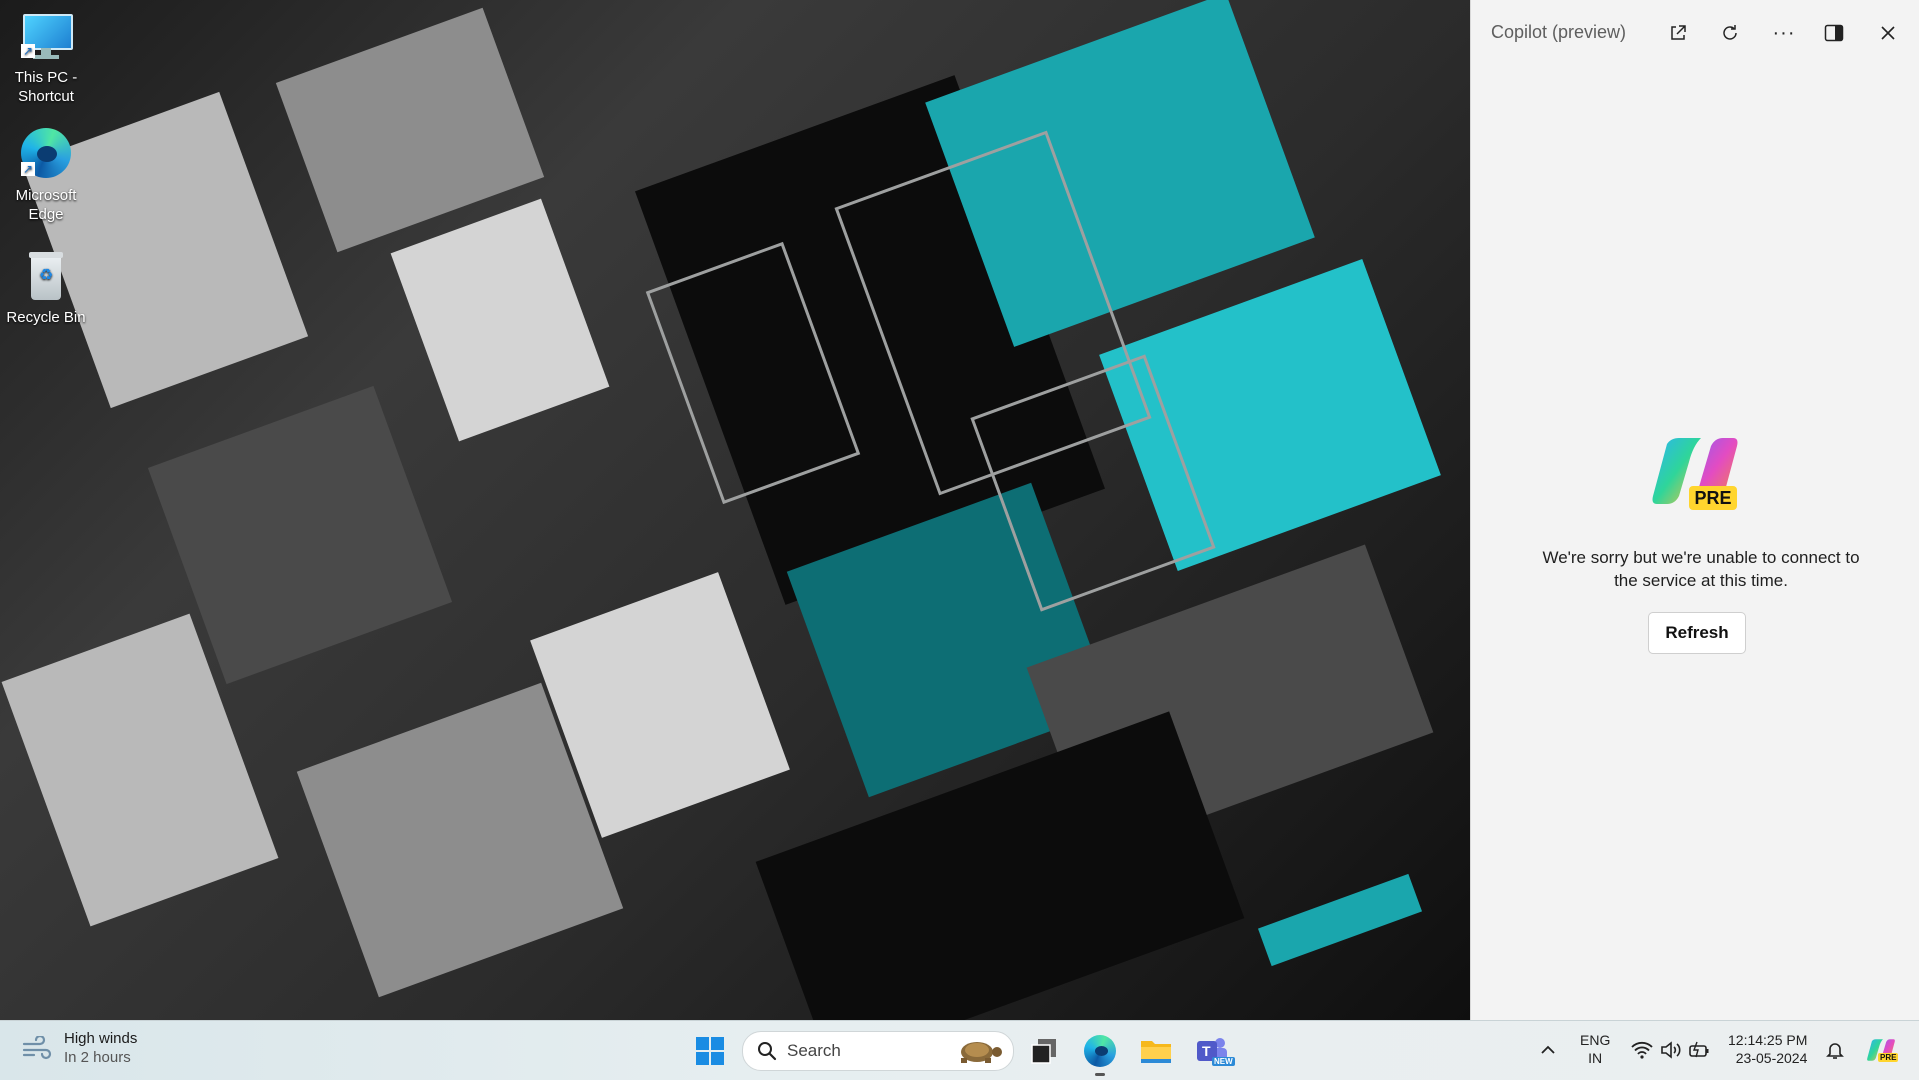 This screenshot has height=1080, width=1919. Describe the element at coordinates (46, 277) in the screenshot. I see `recycle-bin-icon: ♻` at that location.